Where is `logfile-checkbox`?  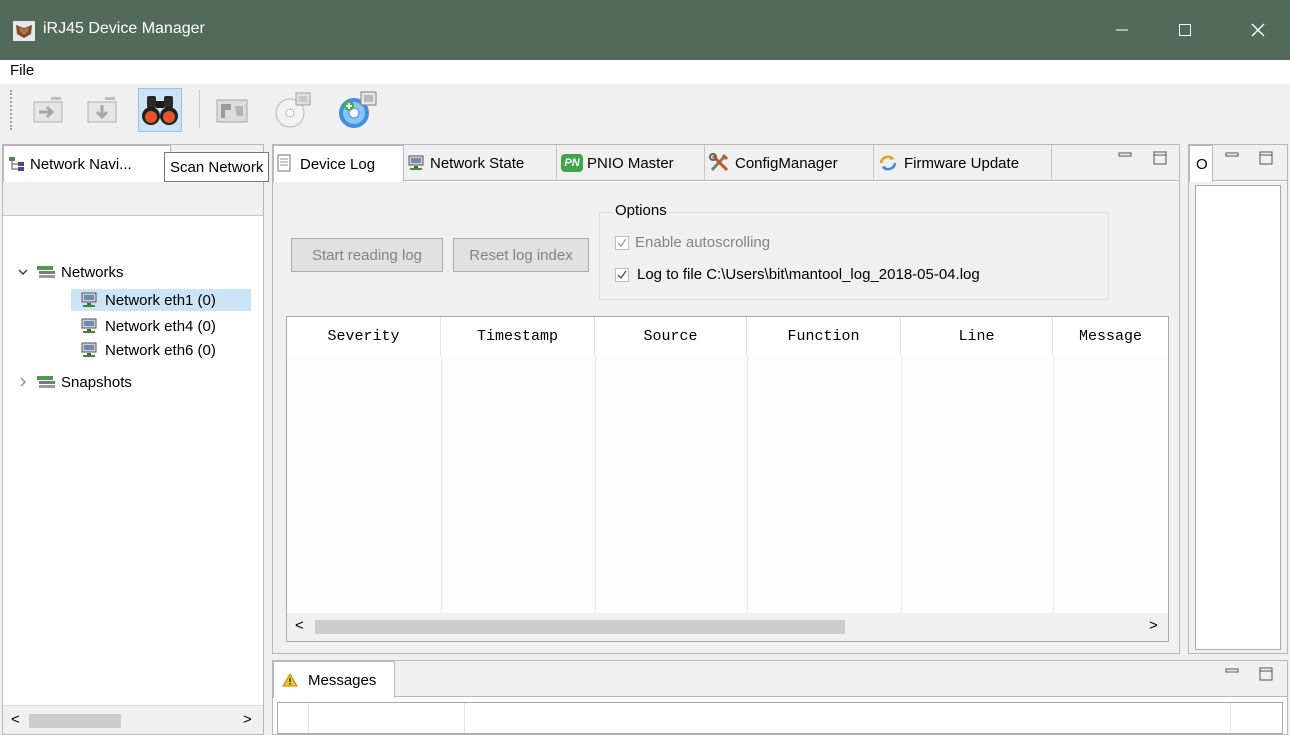 logfile-checkbox is located at coordinates (622, 274).